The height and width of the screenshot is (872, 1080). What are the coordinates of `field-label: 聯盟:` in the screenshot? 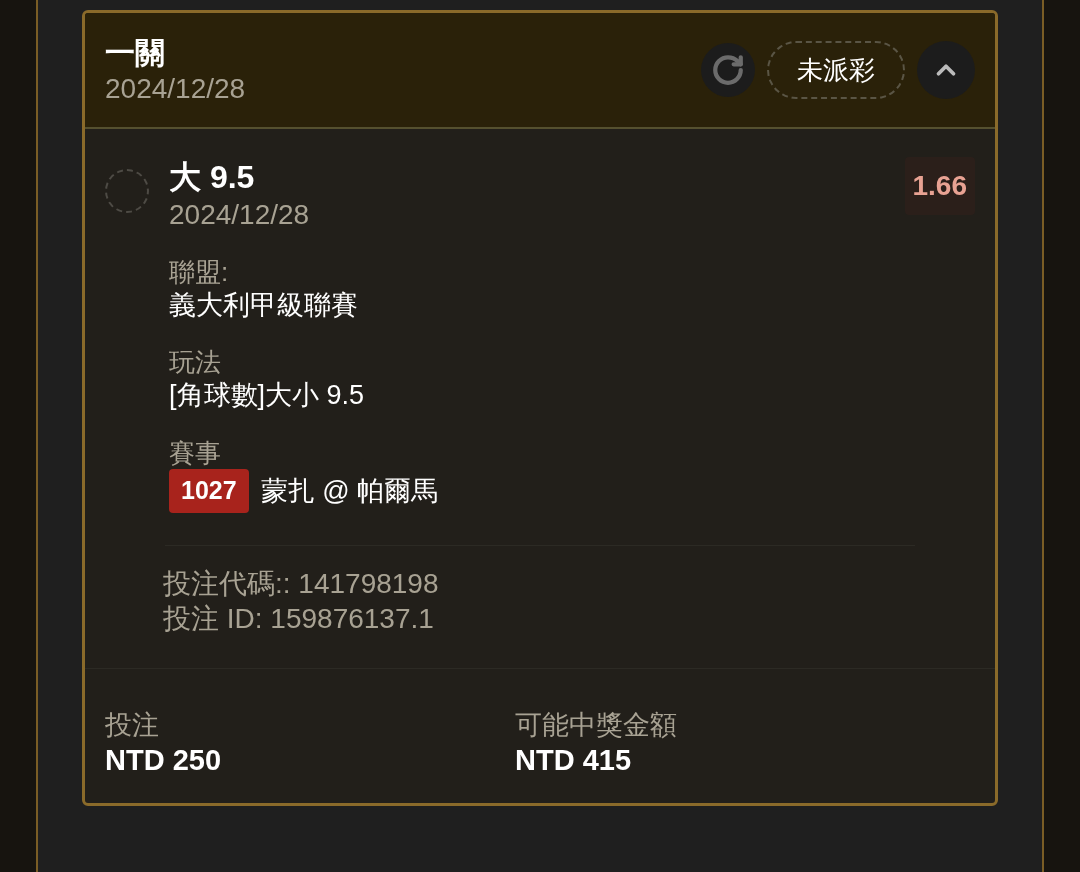 It's located at (199, 272).